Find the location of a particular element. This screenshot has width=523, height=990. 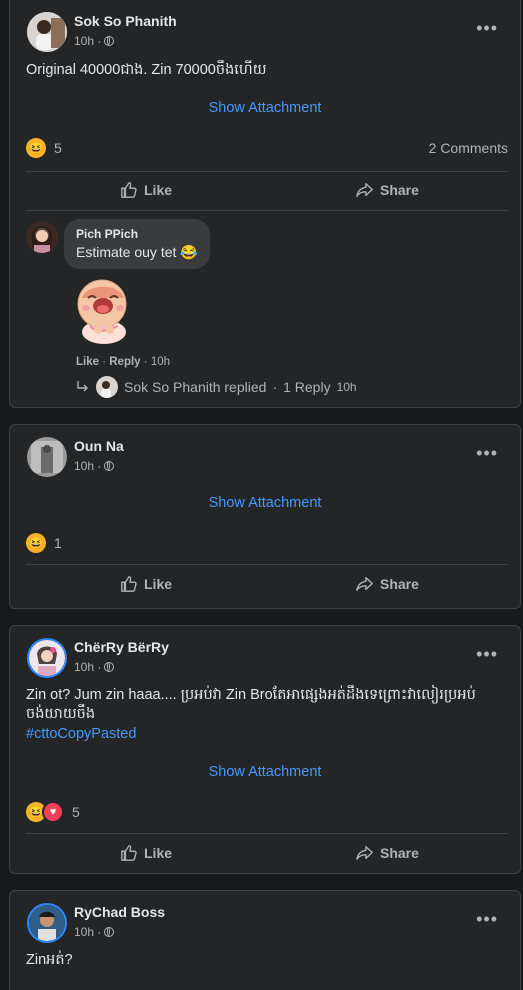

reply-time: 10h is located at coordinates (346, 387).